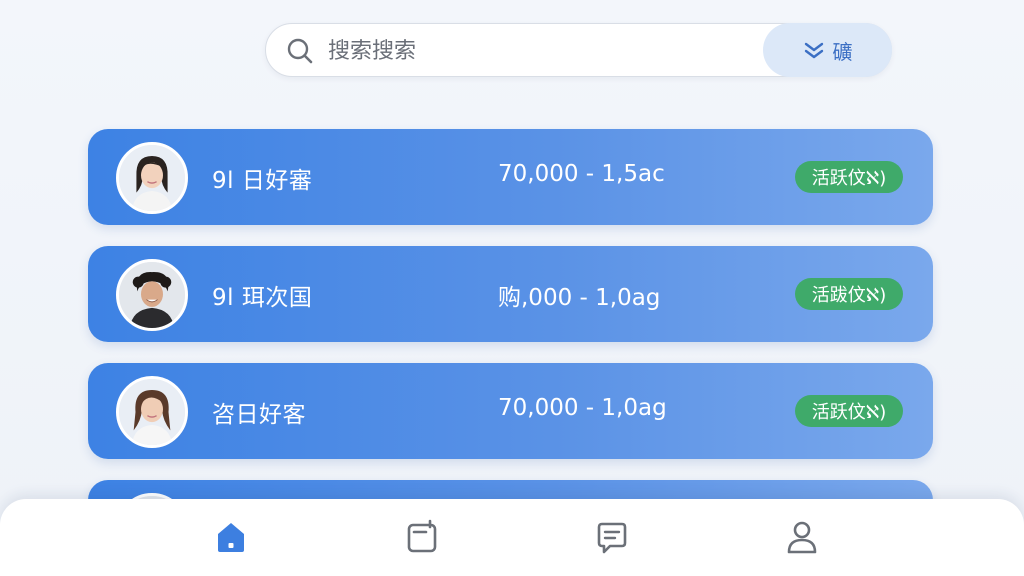  I want to click on record-range: 购,000 - 1,0ag, so click(579, 298).